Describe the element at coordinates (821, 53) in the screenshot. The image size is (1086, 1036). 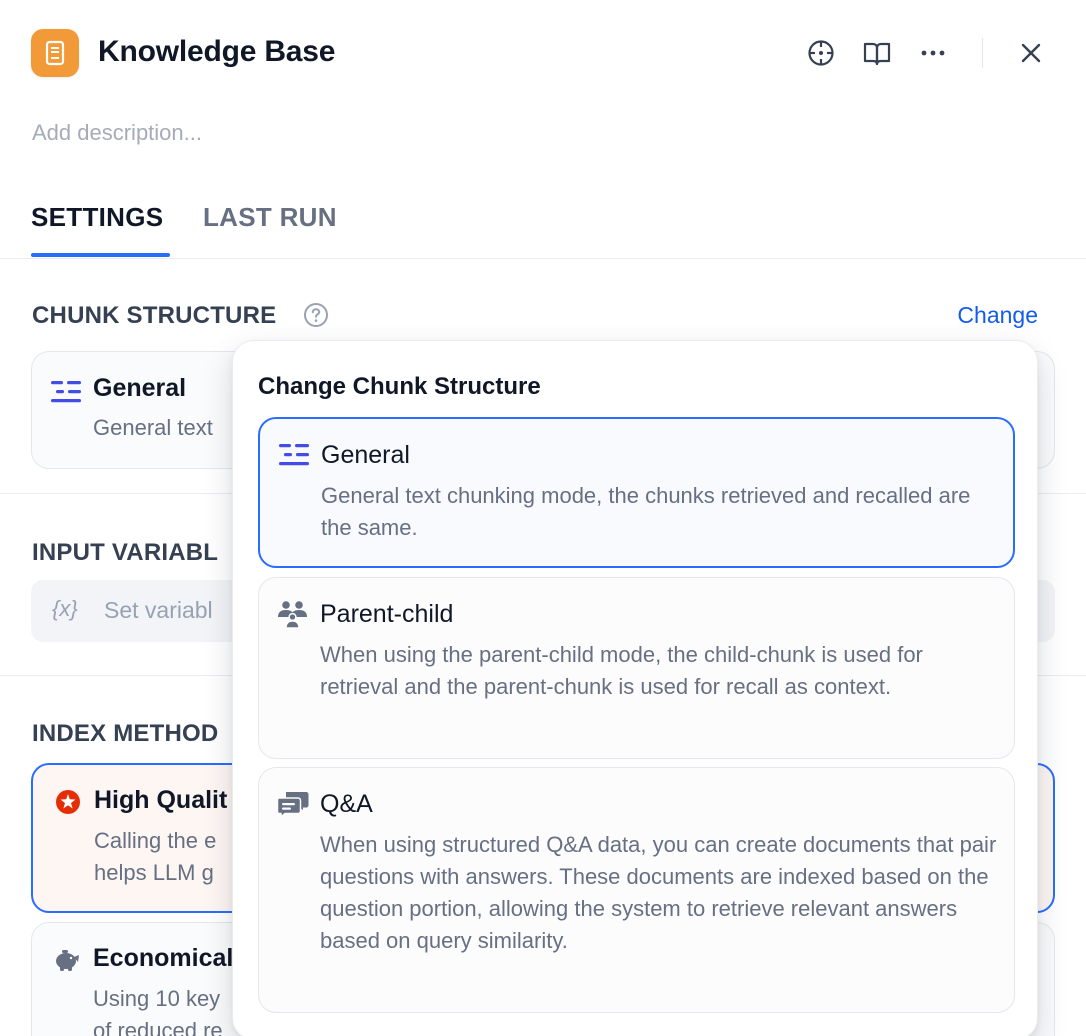
I see `crosshair-icon` at that location.